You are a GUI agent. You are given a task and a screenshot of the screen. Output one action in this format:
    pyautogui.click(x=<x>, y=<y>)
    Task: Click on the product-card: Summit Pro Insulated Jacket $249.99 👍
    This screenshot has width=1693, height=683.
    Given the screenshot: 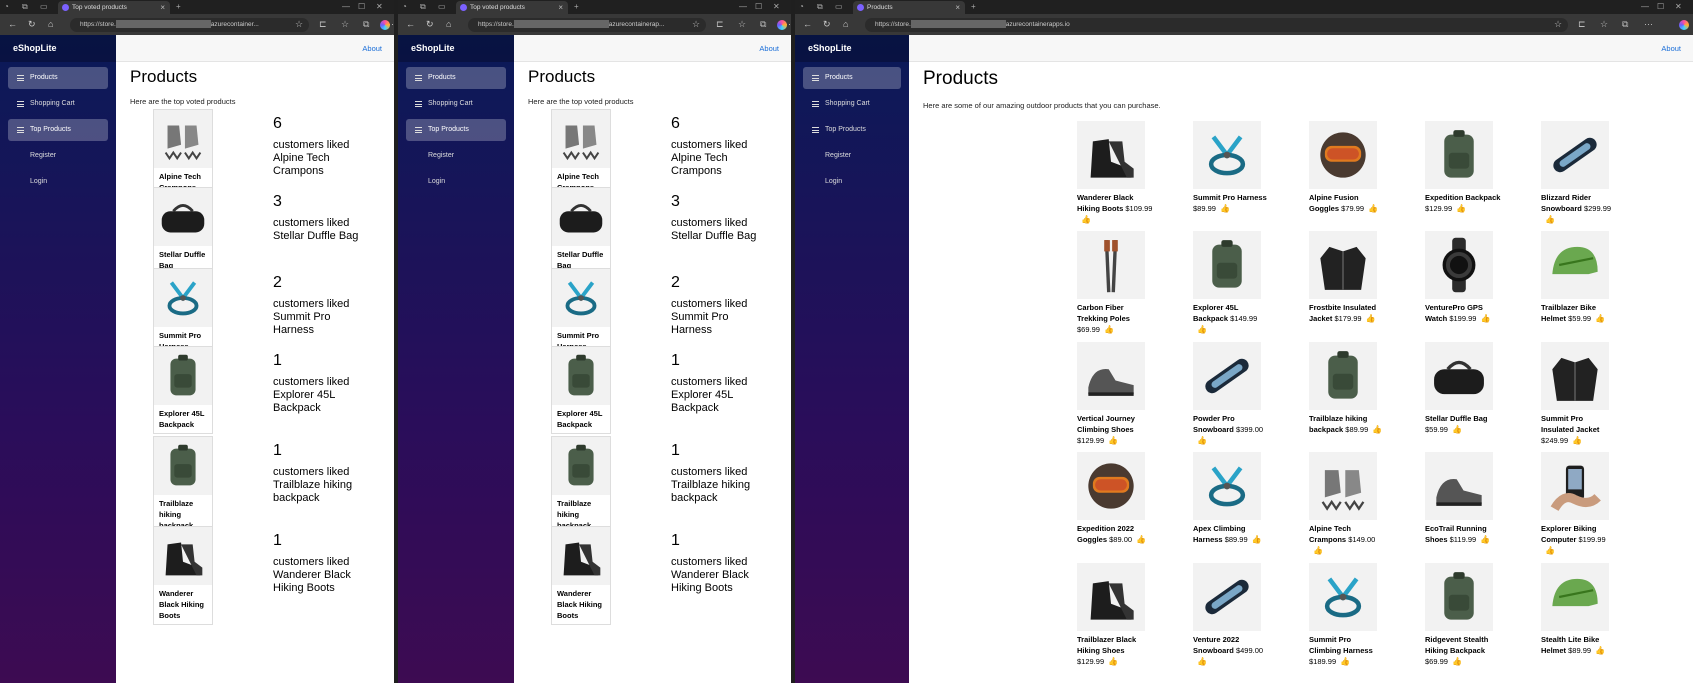 What is the action you would take?
    pyautogui.click(x=1579, y=394)
    